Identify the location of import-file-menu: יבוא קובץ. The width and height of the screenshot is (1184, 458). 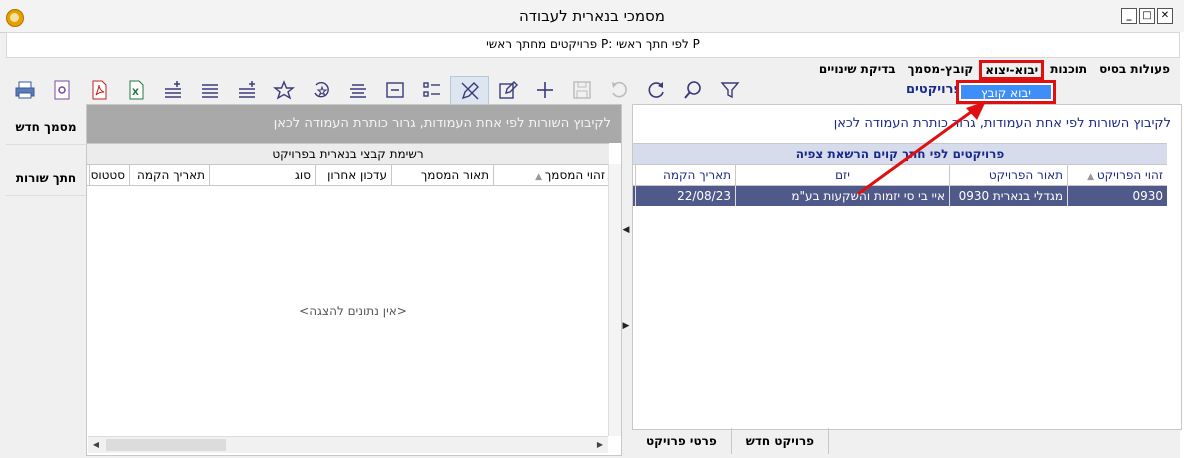
(1006, 92).